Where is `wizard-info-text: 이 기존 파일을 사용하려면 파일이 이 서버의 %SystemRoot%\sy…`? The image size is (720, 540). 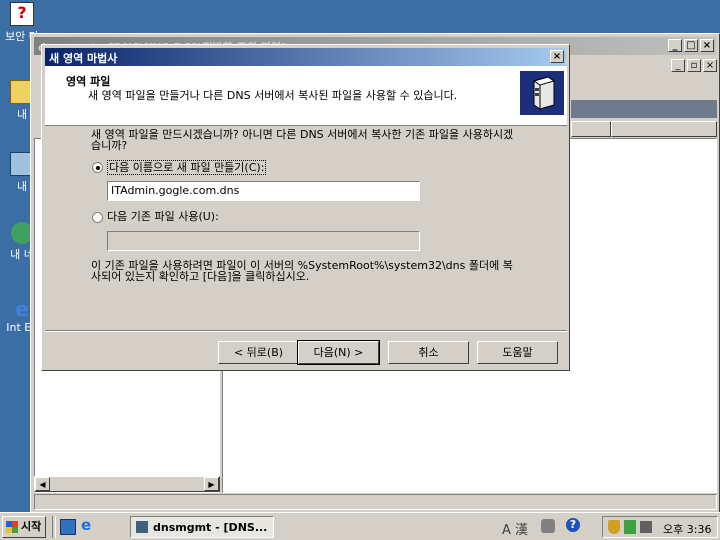 wizard-info-text: 이 기존 파일을 사용하려면 파일이 이 서버의 %SystemRoot%\sy… is located at coordinates (302, 271).